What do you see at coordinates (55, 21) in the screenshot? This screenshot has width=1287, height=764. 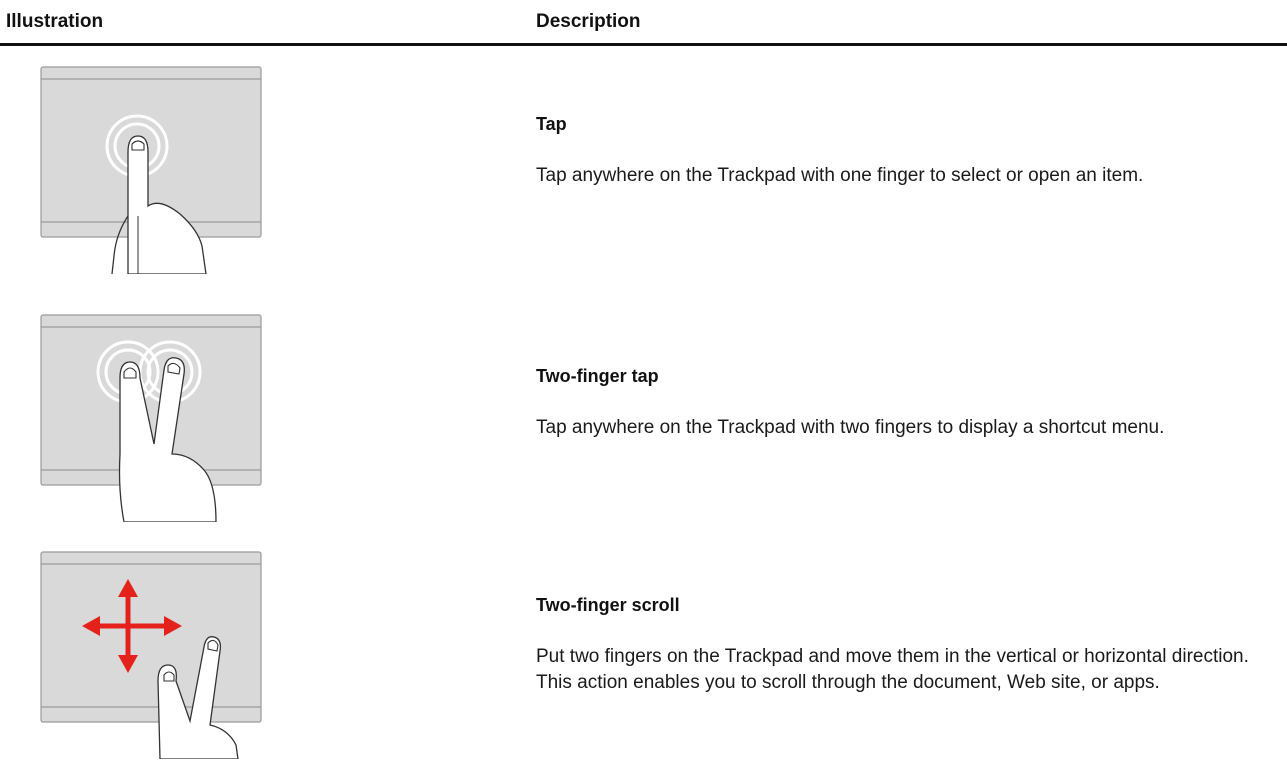 I see `column-header-illustration: Illustration` at bounding box center [55, 21].